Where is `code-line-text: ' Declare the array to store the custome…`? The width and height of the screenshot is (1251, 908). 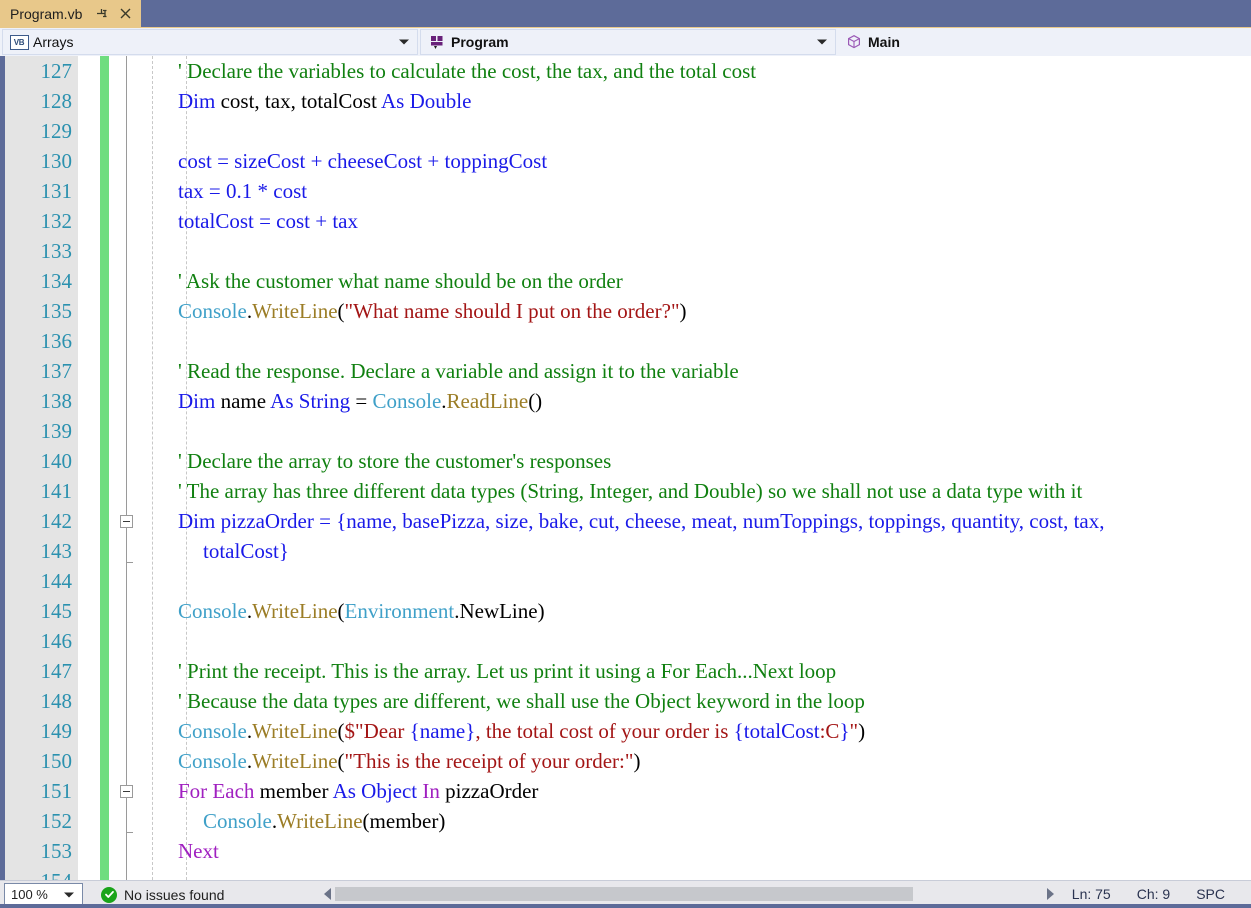
code-line-text: ' Declare the array to store the custome… is located at coordinates (394, 461).